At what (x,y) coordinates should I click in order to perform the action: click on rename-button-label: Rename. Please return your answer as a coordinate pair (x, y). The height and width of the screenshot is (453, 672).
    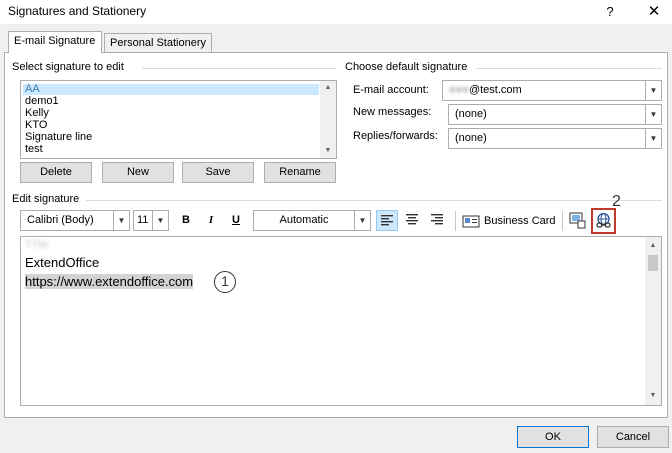
    Looking at the image, I should click on (300, 172).